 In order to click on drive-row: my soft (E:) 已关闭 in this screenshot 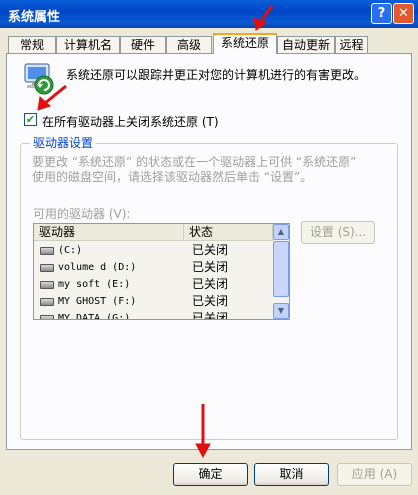, I will do `click(153, 284)`.